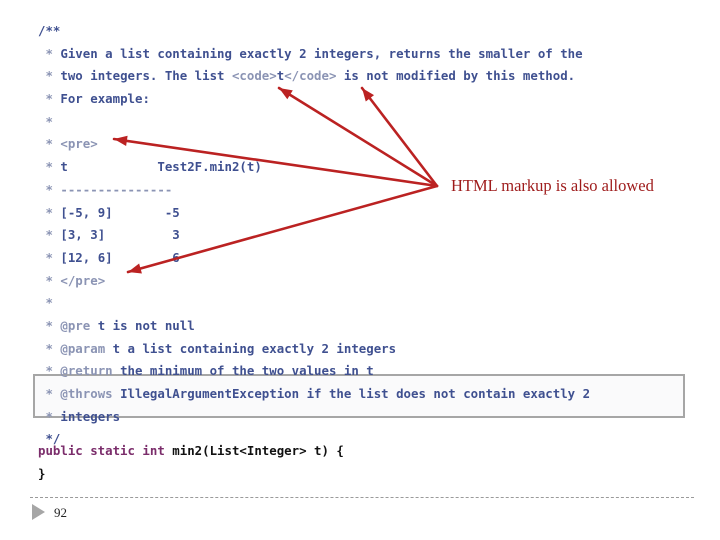 Image resolution: width=720 pixels, height=540 pixels. What do you see at coordinates (101, 450) in the screenshot?
I see `sig-method-seg: public static int` at bounding box center [101, 450].